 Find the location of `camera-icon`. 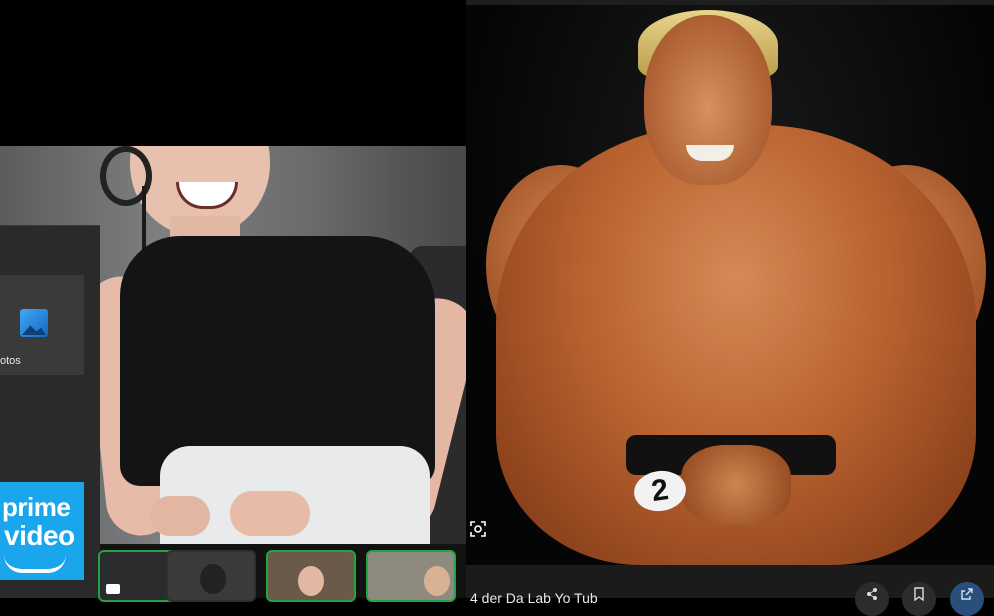

camera-icon is located at coordinates (113, 589).